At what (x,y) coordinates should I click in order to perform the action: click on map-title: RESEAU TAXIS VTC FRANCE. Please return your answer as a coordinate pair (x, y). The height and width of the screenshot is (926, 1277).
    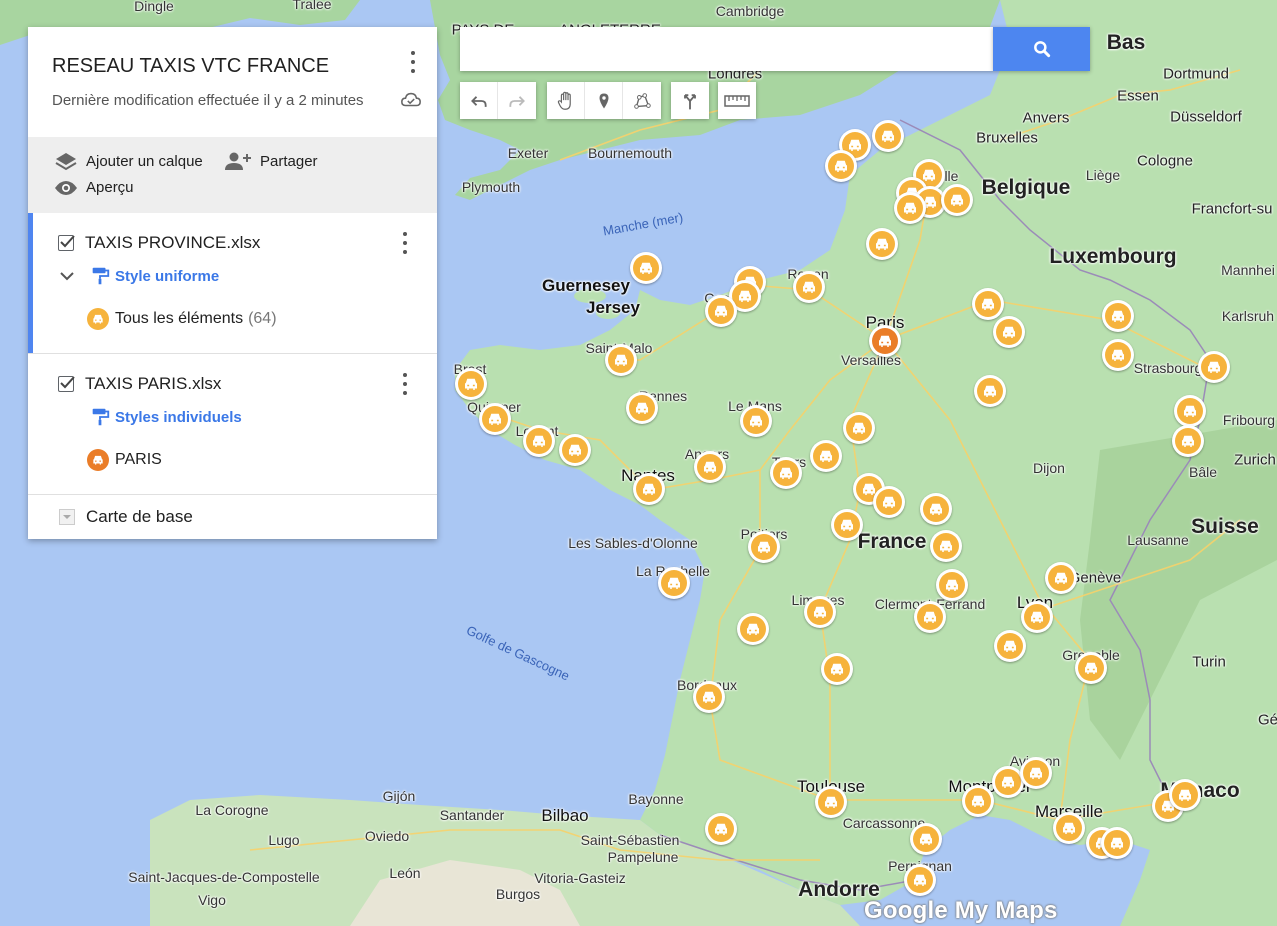
    Looking at the image, I should click on (190, 66).